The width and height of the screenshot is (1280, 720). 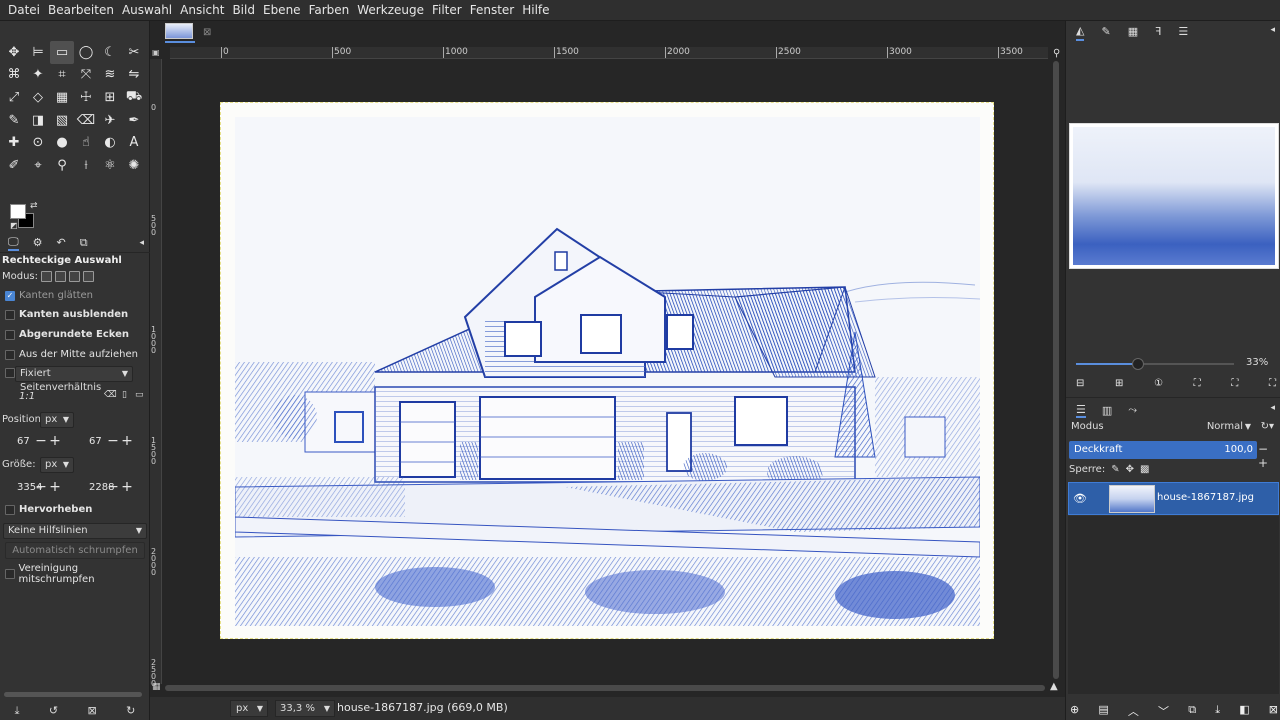 I want to click on vertical-scrollbar, so click(x=1056, y=370).